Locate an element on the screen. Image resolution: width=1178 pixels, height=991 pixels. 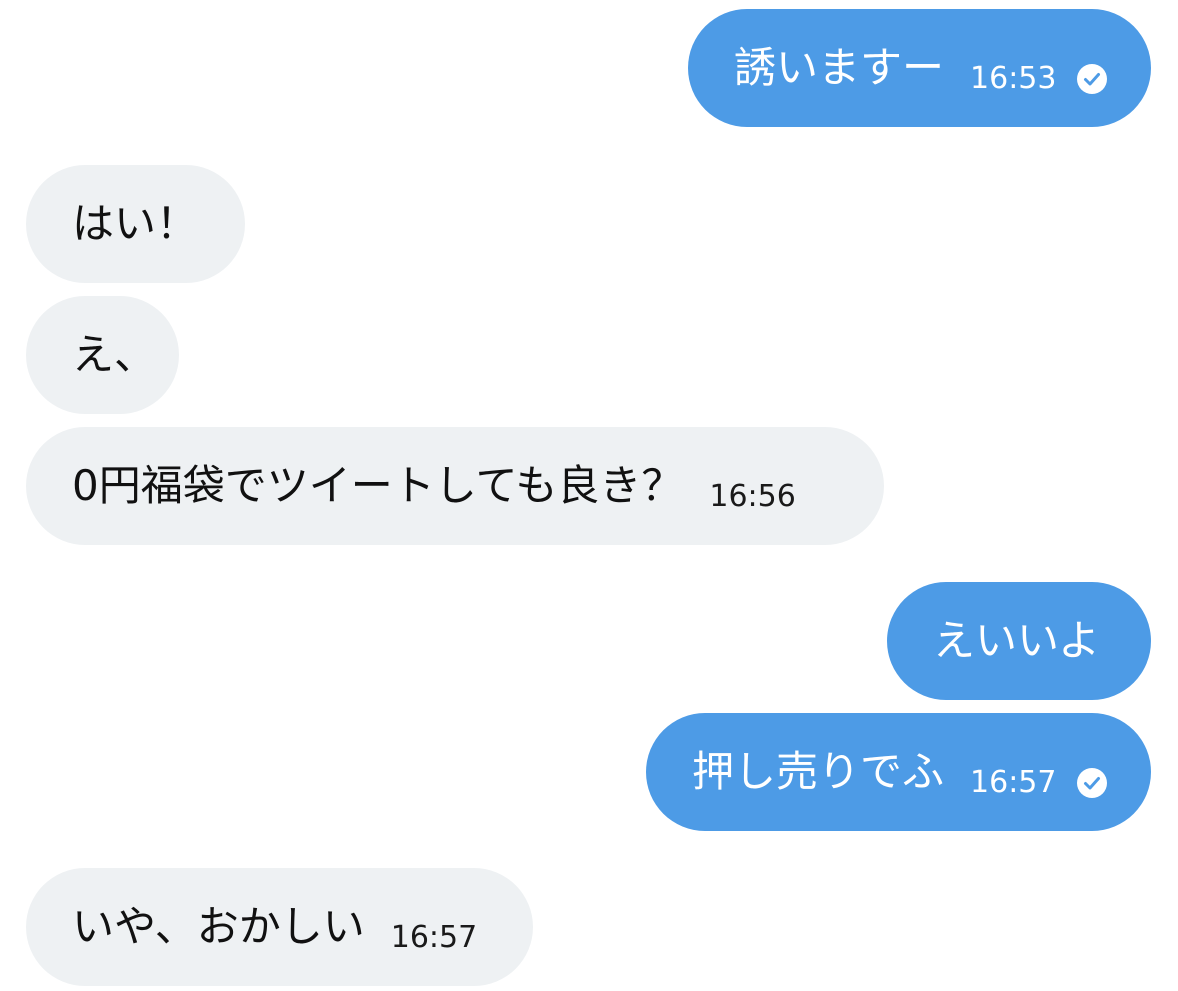
message-text: え、 is located at coordinates (114, 354).